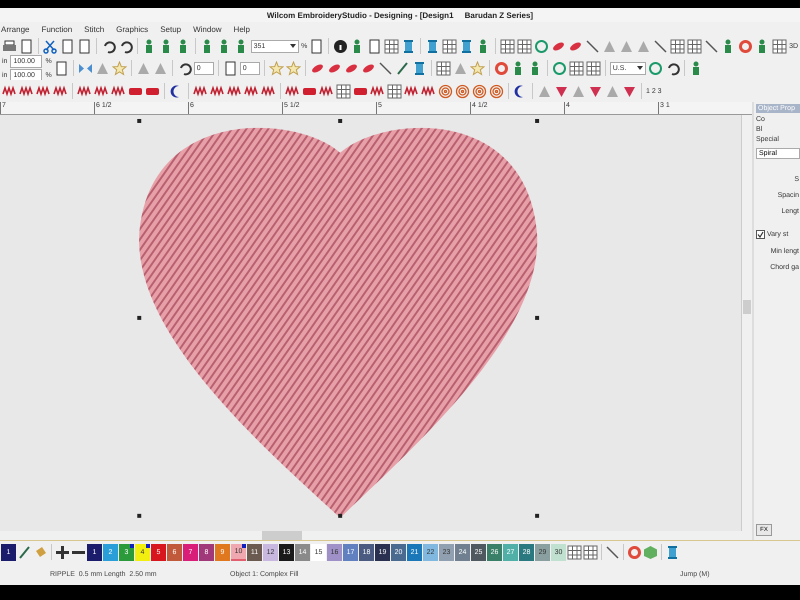  What do you see at coordinates (62, 552) in the screenshot?
I see `plus-icon` at bounding box center [62, 552].